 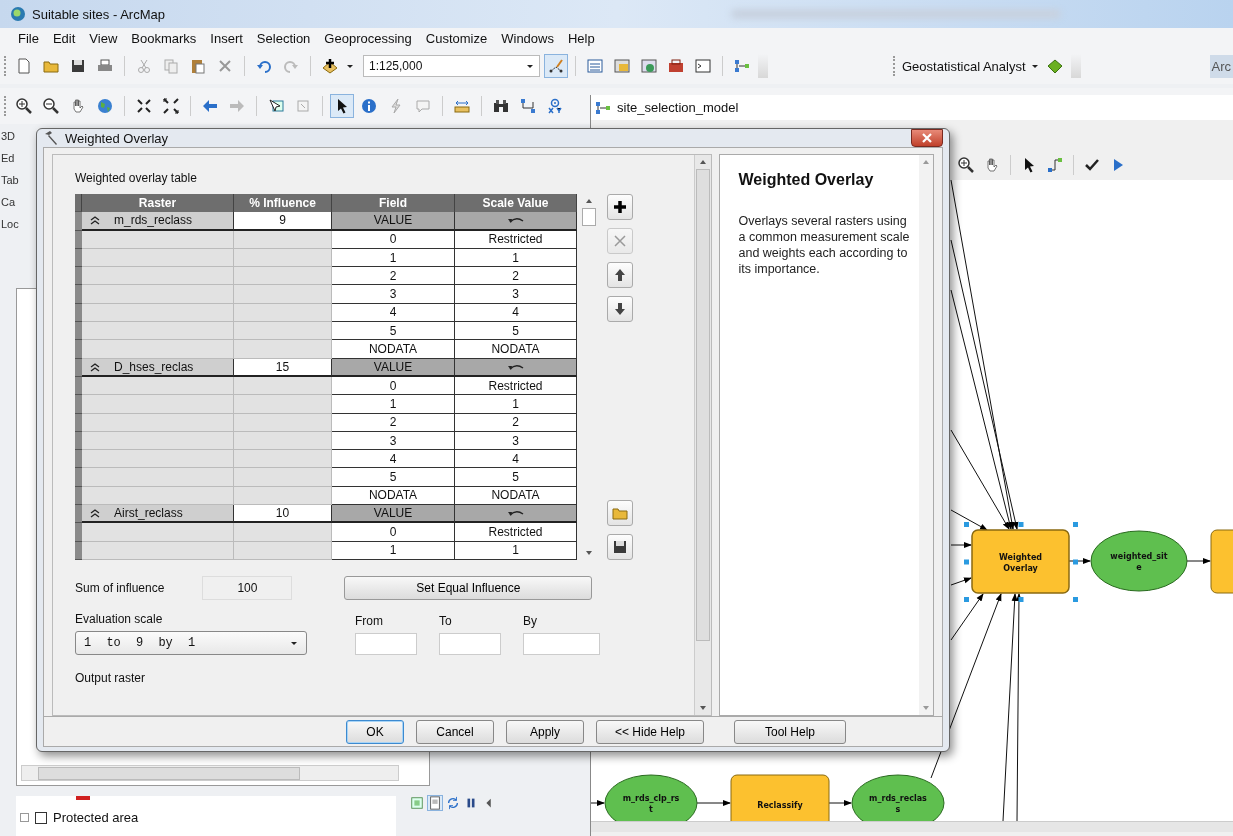 What do you see at coordinates (651, 797) in the screenshot?
I see `data-node: m_rds_clp_rs t` at bounding box center [651, 797].